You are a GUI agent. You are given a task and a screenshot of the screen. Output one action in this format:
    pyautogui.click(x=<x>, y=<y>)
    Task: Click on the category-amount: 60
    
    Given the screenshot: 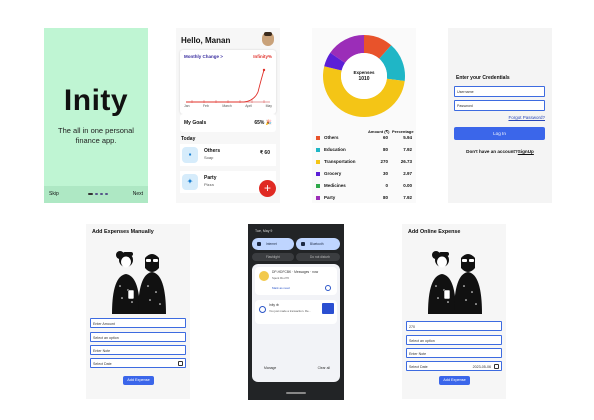 What is the action you would take?
    pyautogui.click(x=385, y=137)
    